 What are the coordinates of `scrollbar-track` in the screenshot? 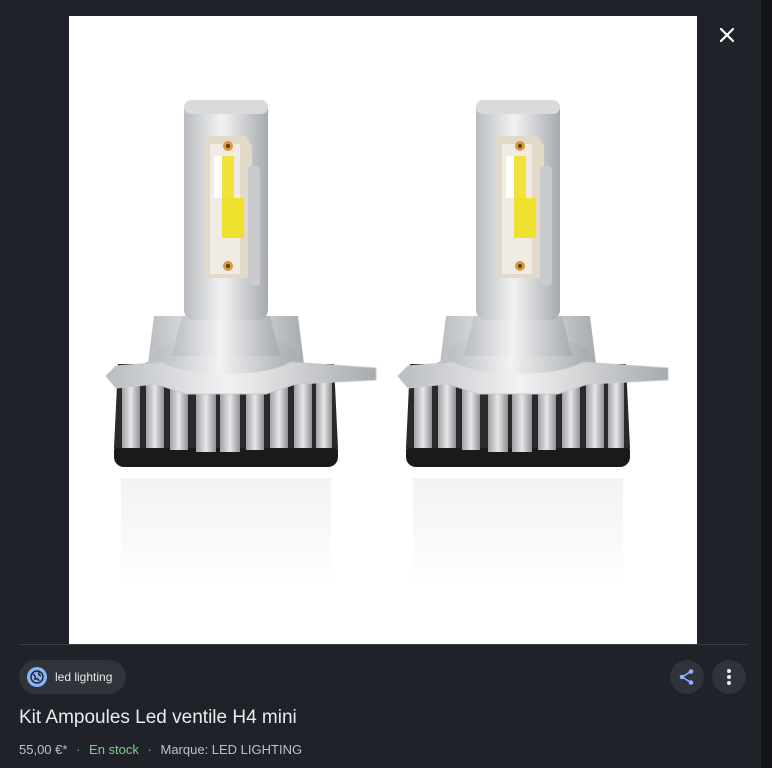 It's located at (766, 384).